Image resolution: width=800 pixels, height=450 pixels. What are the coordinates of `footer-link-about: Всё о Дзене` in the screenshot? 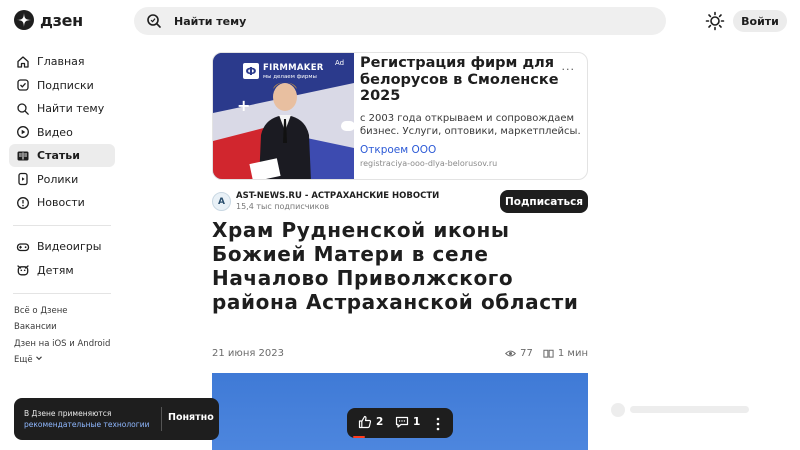 It's located at (64, 311).